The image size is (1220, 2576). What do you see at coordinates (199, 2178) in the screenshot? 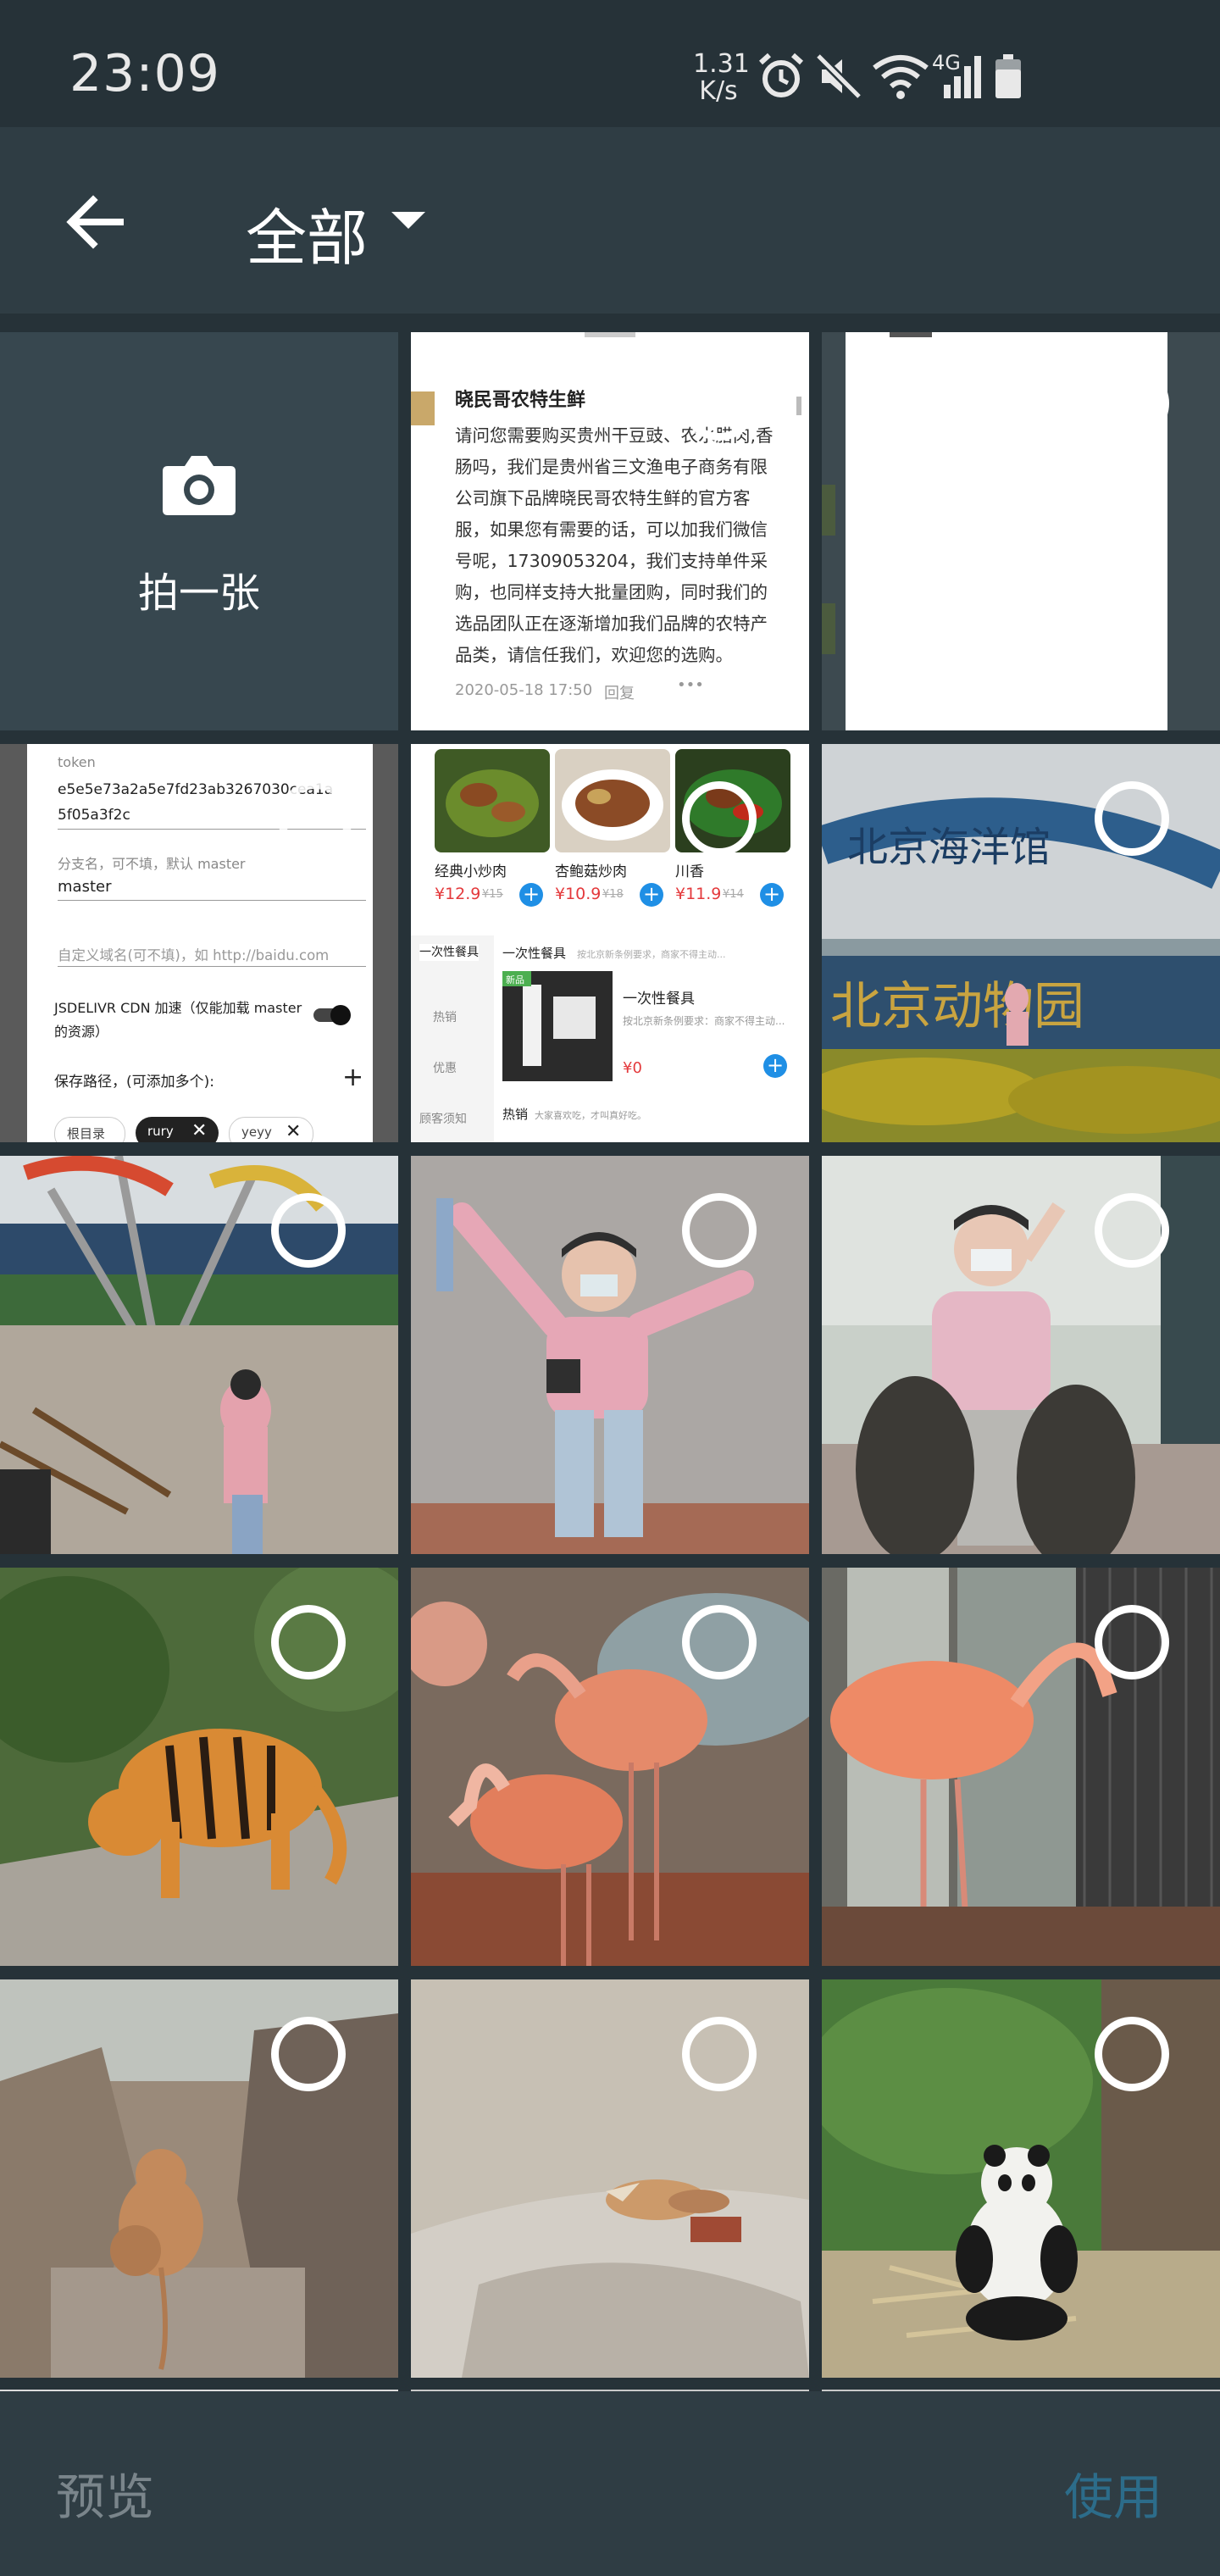
I see `photo-tile-monkeys` at bounding box center [199, 2178].